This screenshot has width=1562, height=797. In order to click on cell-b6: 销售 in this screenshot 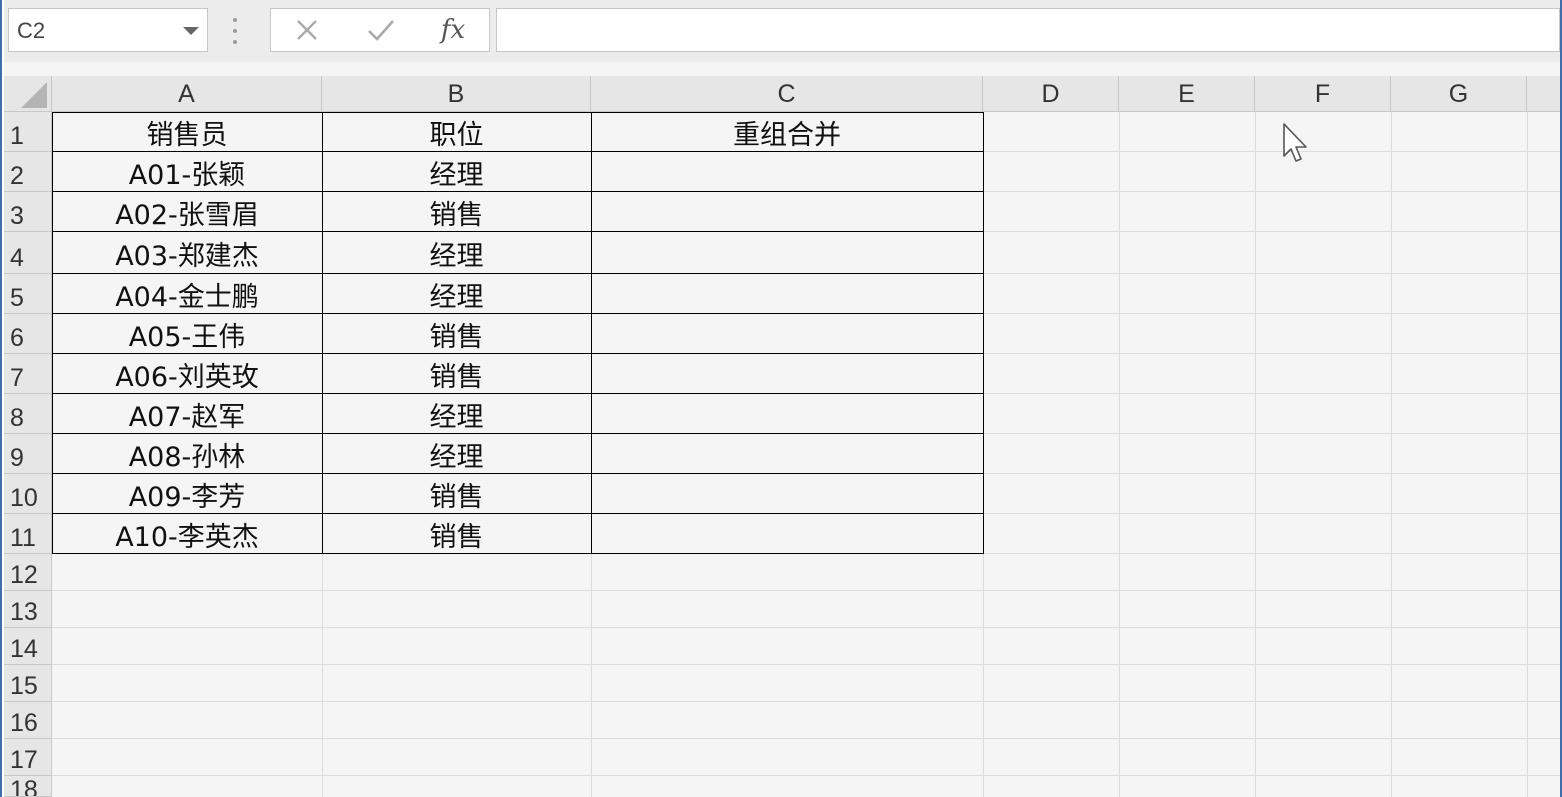, I will do `click(456, 334)`.